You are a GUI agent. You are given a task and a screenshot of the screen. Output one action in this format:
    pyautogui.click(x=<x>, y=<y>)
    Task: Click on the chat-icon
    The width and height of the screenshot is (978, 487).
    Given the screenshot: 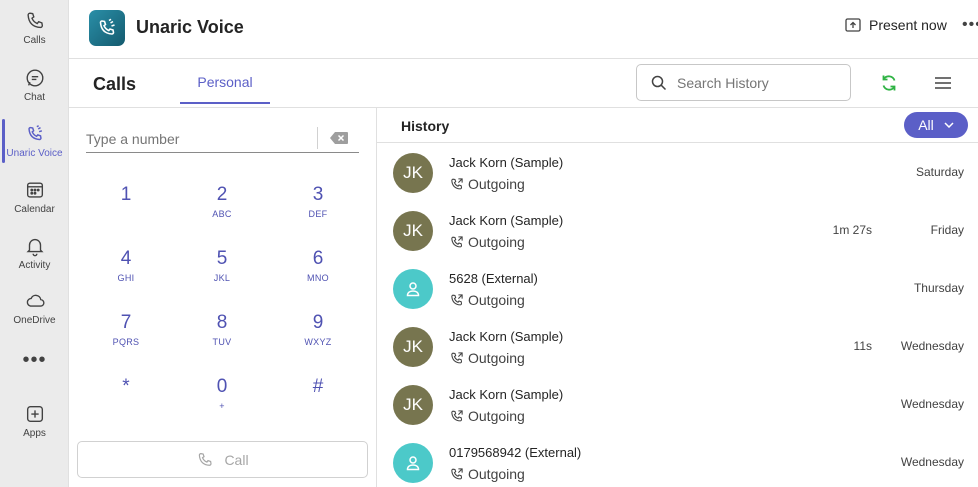 What is the action you would take?
    pyautogui.click(x=34, y=78)
    